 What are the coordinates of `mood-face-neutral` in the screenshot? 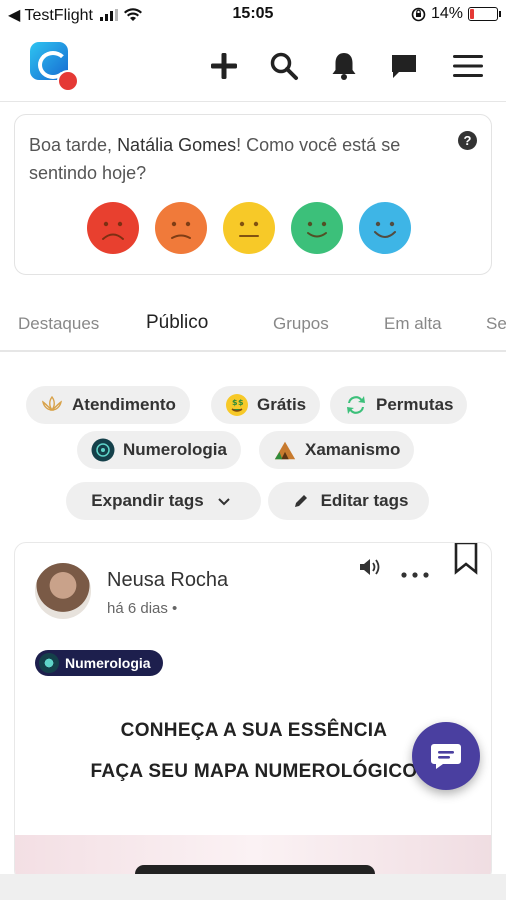 It's located at (249, 228).